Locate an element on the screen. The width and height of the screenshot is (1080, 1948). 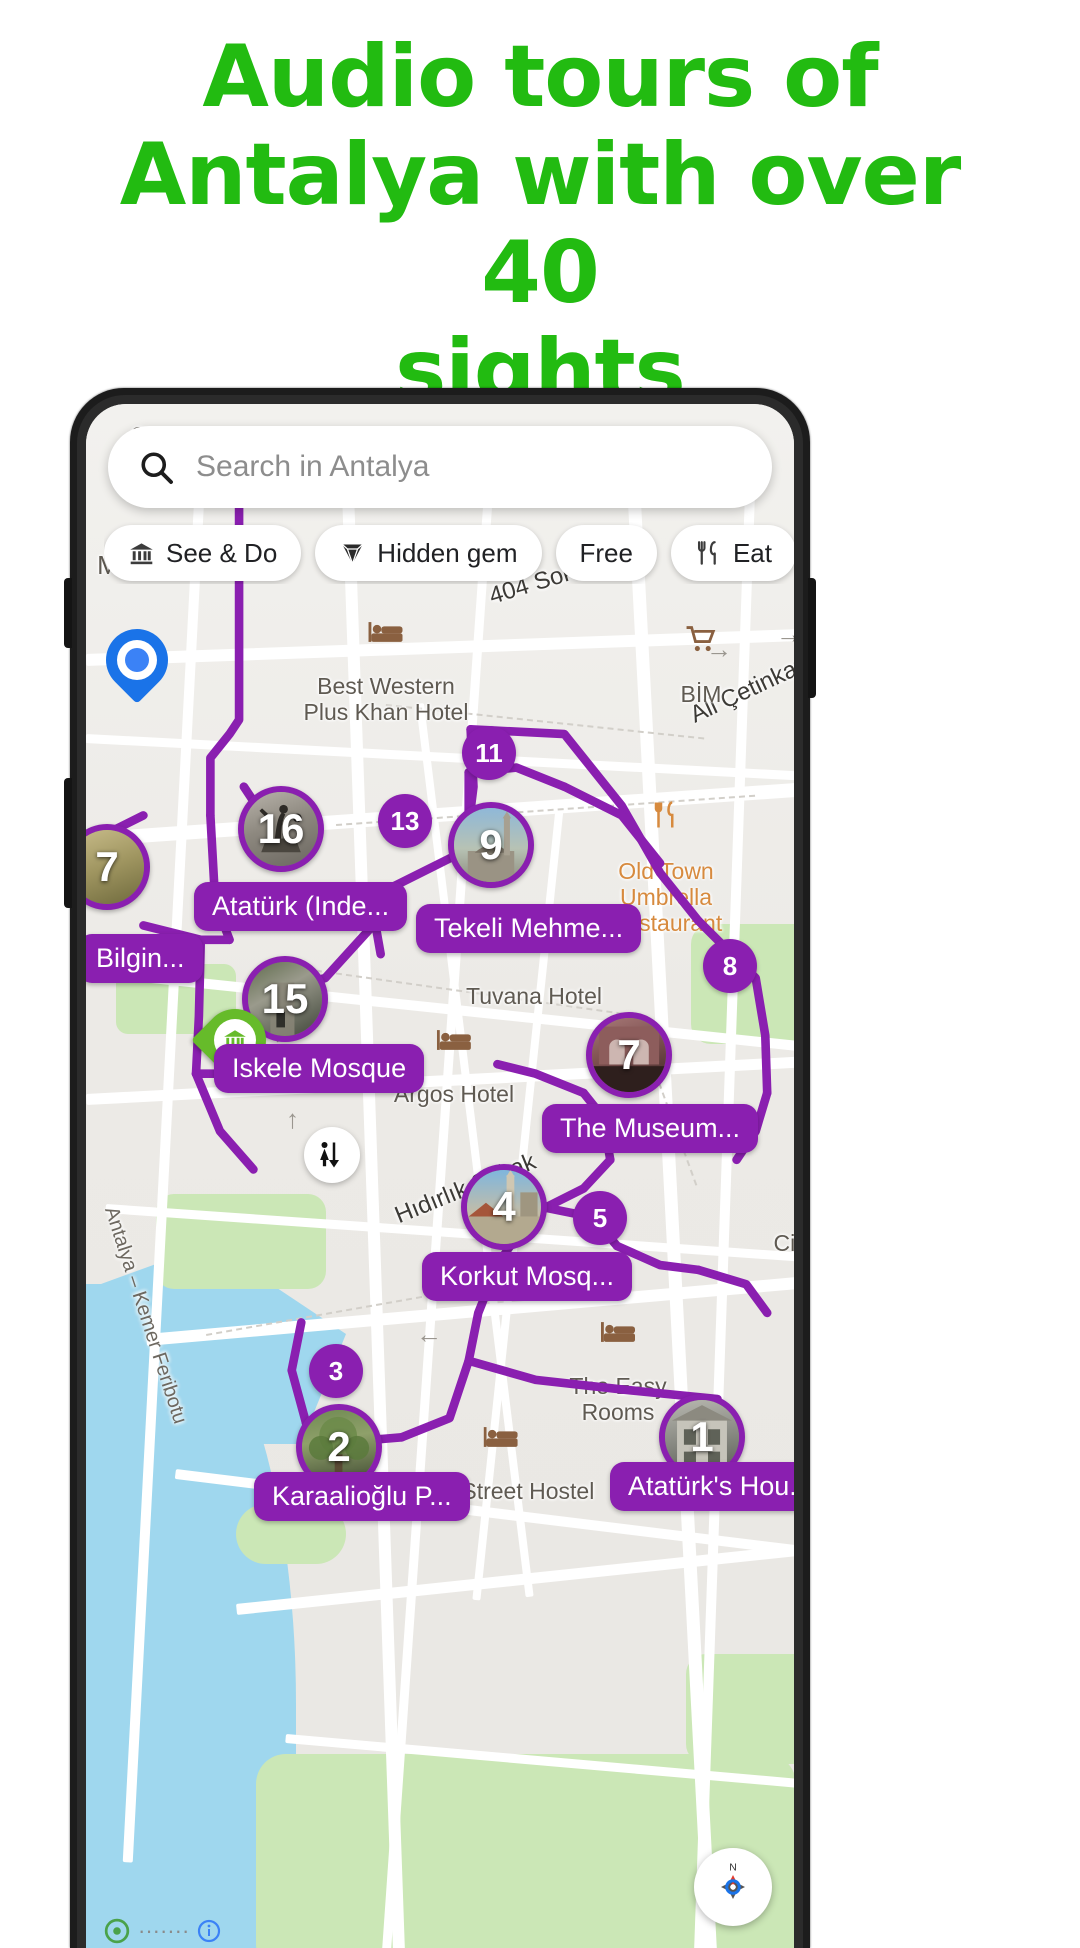
map-direction-arrow: ← is located at coordinates (429, 1334).